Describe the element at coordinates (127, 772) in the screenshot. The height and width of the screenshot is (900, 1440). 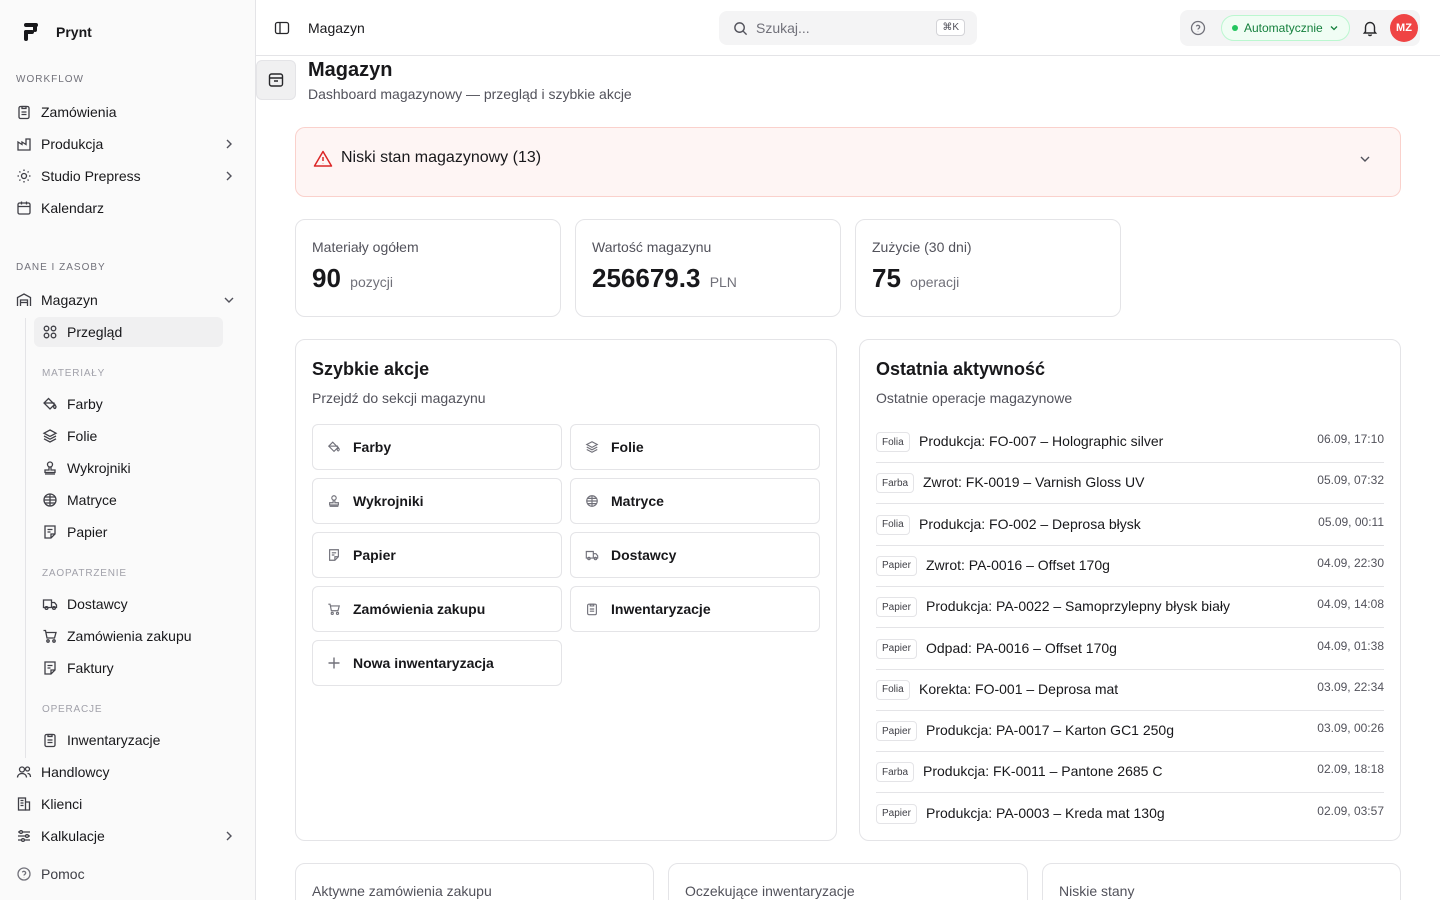
I see `sidebar-item-handlowcy: Handlowcy` at that location.